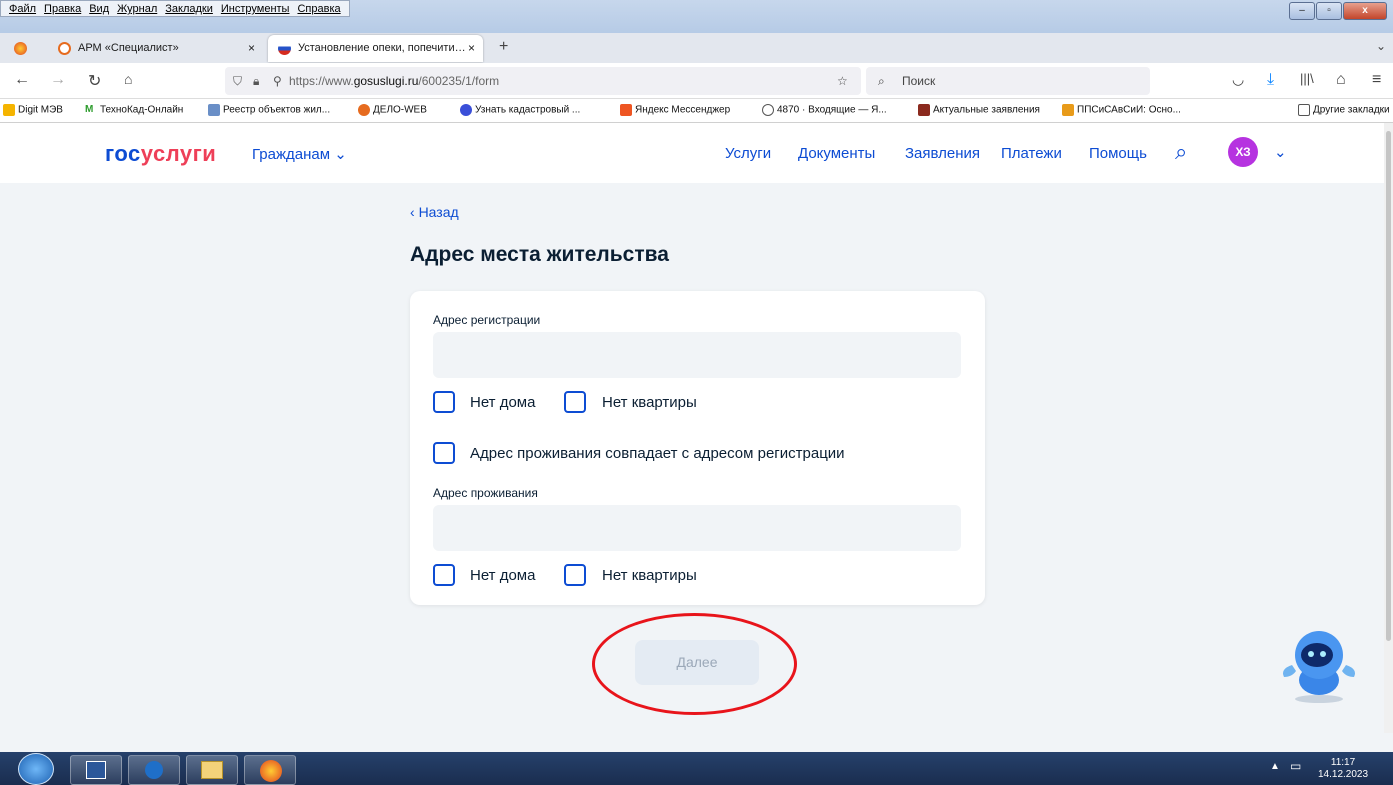 The image size is (1393, 785). I want to click on shield-icon: ⛉, so click(237, 81).